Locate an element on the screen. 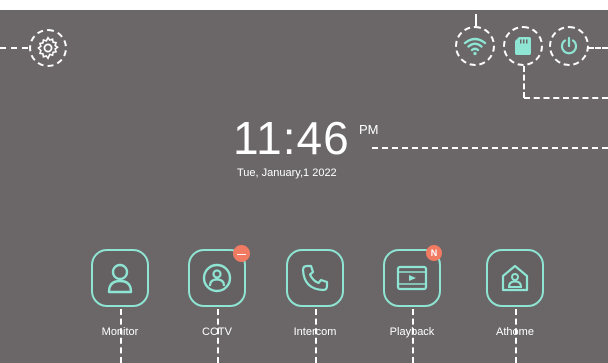 The width and height of the screenshot is (608, 363). monitor-button is located at coordinates (120, 278).